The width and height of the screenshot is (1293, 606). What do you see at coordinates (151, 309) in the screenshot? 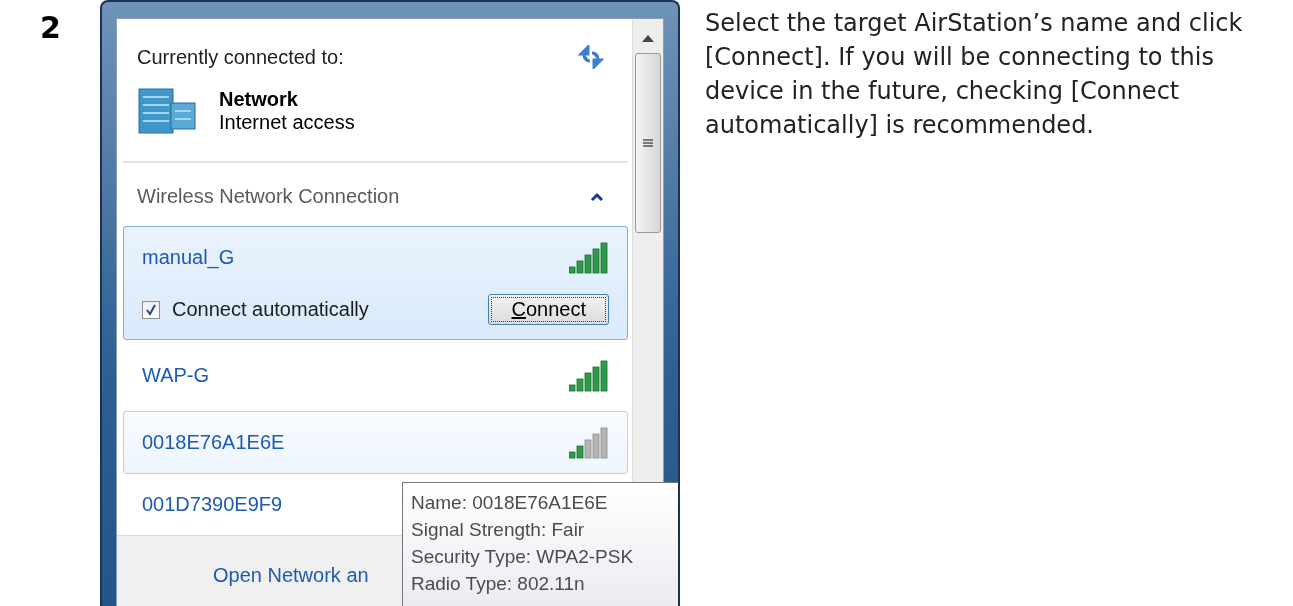
I see `checkbox` at bounding box center [151, 309].